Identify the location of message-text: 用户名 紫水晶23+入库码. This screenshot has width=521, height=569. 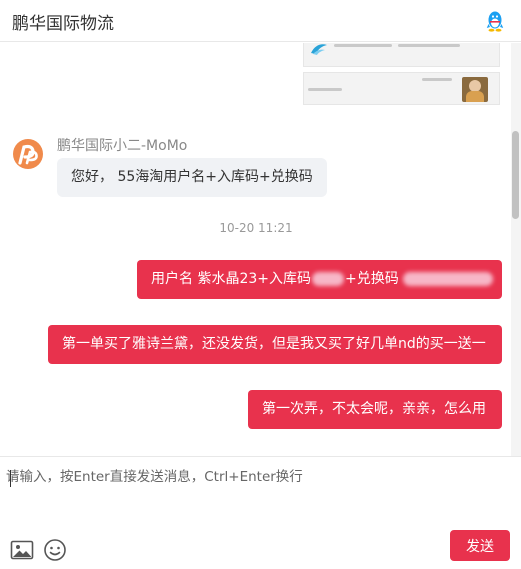
(231, 279).